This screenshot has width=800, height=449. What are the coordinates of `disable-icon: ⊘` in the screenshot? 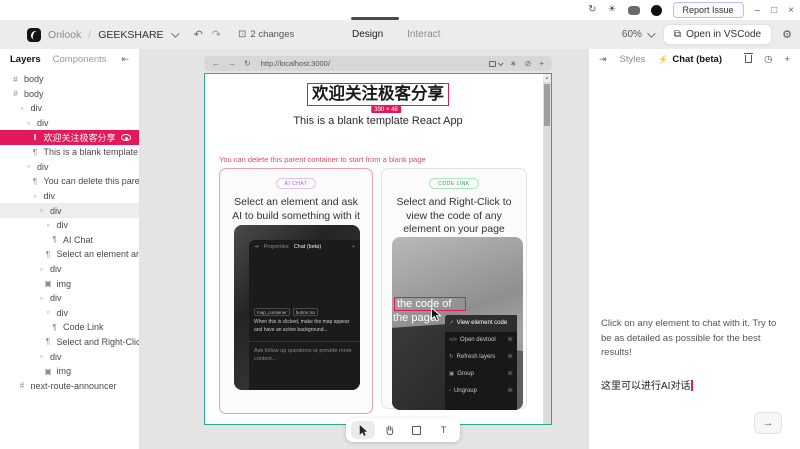 It's located at (528, 63).